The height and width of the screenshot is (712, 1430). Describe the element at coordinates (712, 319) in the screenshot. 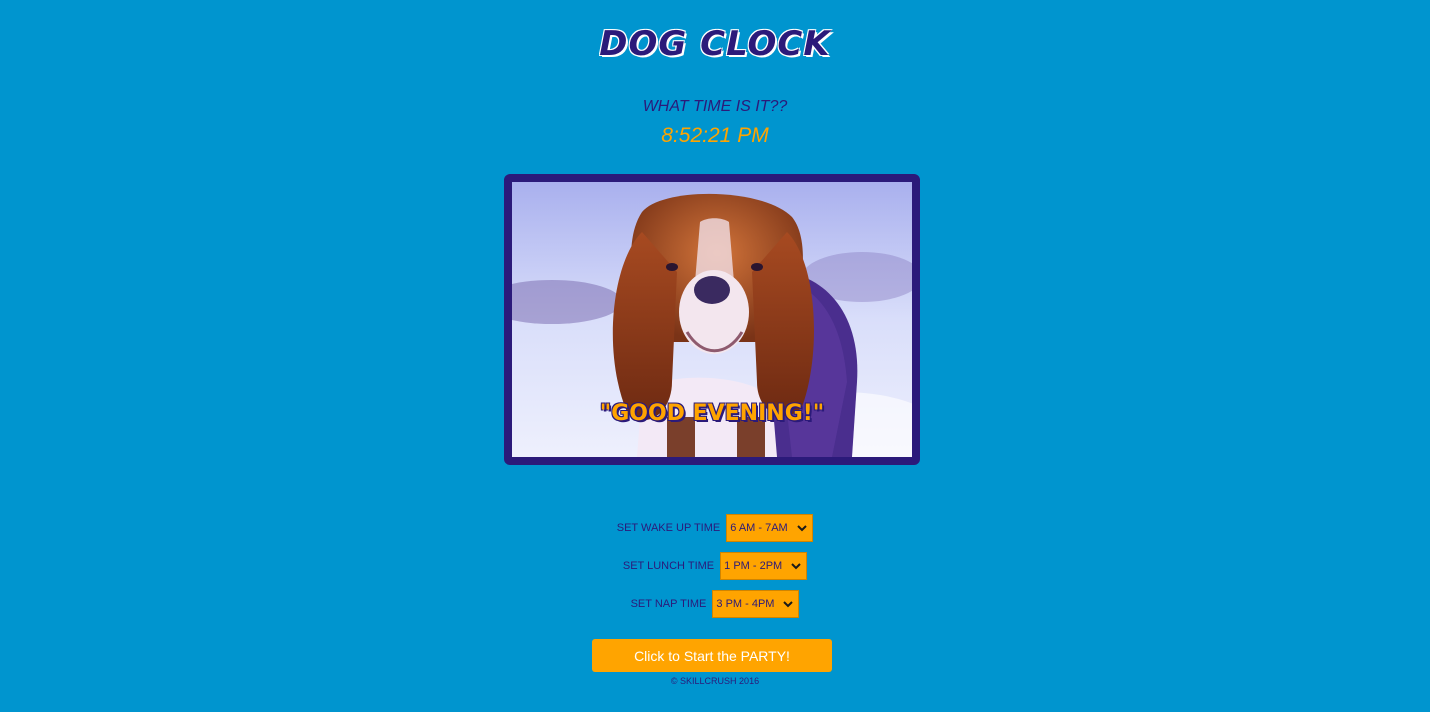

I see `dog-photo-frame: "GOOD EVENING!"` at that location.